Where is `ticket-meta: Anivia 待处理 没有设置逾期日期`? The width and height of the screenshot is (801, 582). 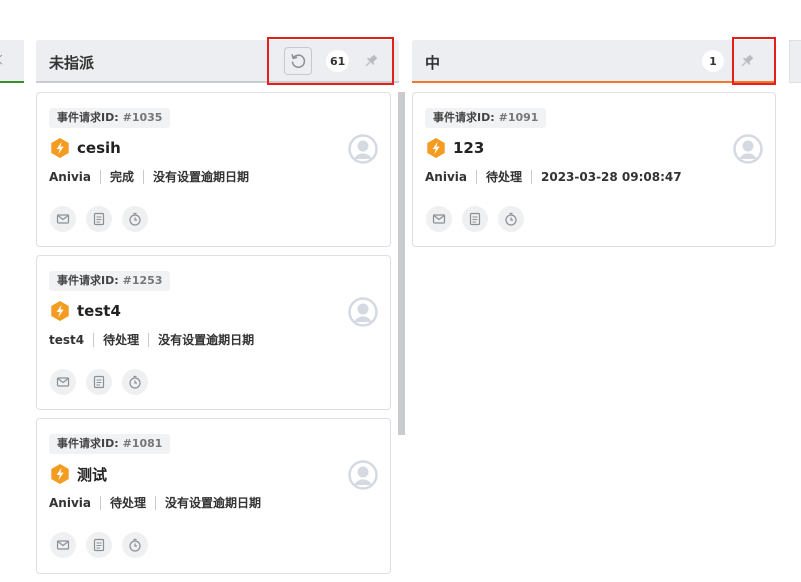 ticket-meta: Anivia 待处理 没有设置逾期日期 is located at coordinates (155, 502).